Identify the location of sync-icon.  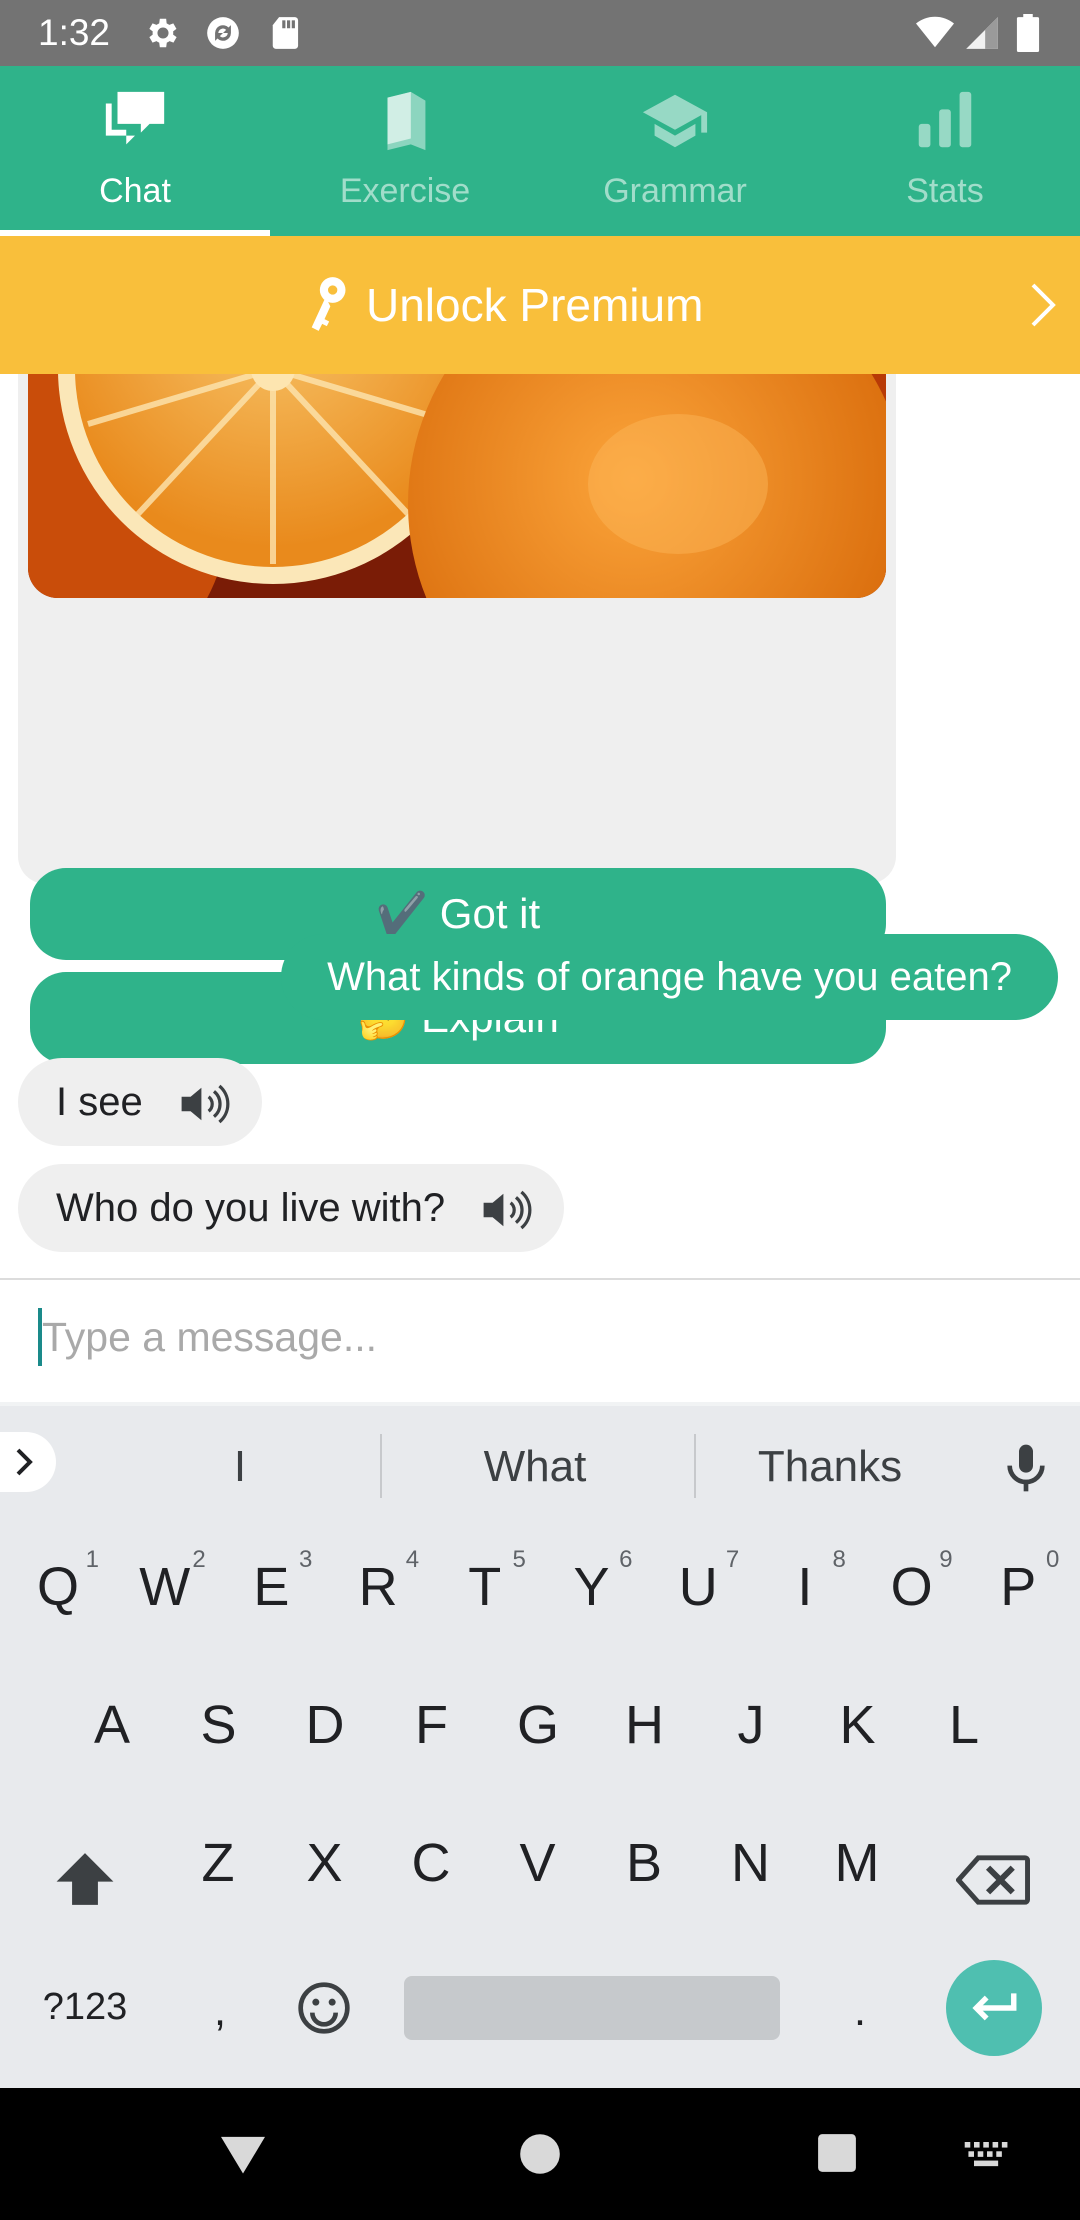
(223, 33).